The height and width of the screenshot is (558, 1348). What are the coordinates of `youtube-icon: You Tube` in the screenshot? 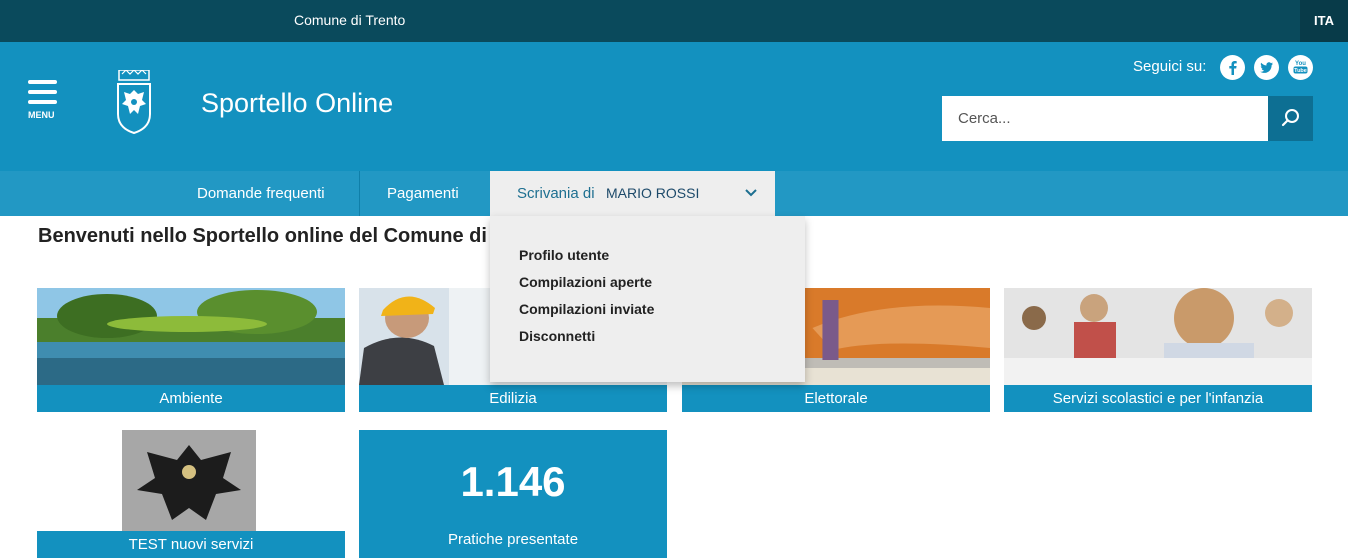 It's located at (1300, 67).